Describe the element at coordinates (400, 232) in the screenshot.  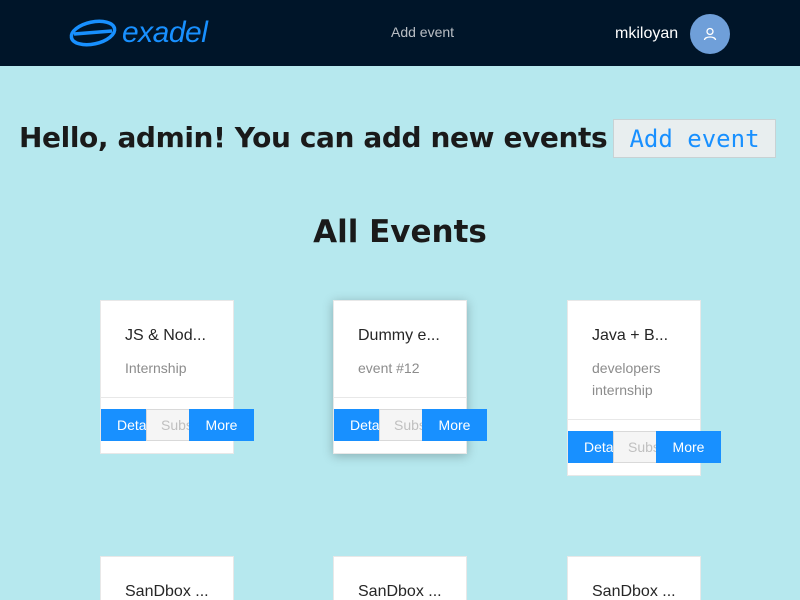
I see `all-events-title: All Events` at that location.